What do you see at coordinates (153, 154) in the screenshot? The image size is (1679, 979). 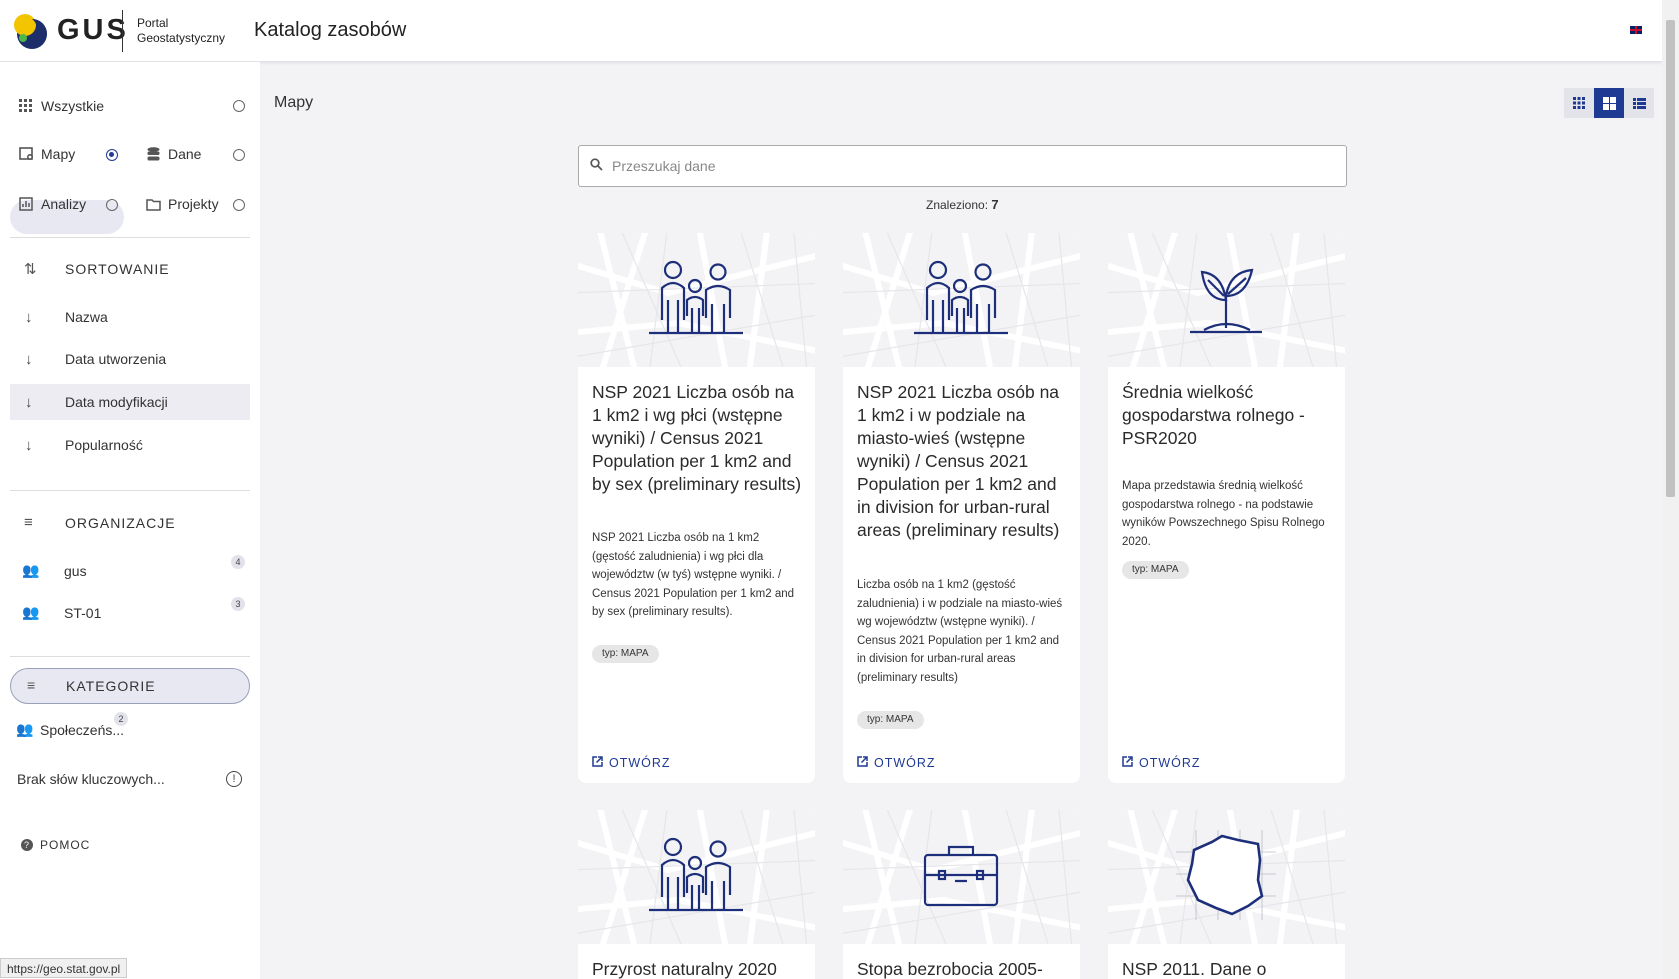 I see `database-icon` at bounding box center [153, 154].